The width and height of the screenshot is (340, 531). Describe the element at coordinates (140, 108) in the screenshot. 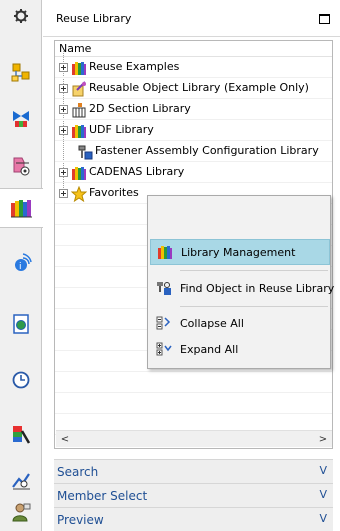

I see `tree-item-label: 2D Section Library` at that location.